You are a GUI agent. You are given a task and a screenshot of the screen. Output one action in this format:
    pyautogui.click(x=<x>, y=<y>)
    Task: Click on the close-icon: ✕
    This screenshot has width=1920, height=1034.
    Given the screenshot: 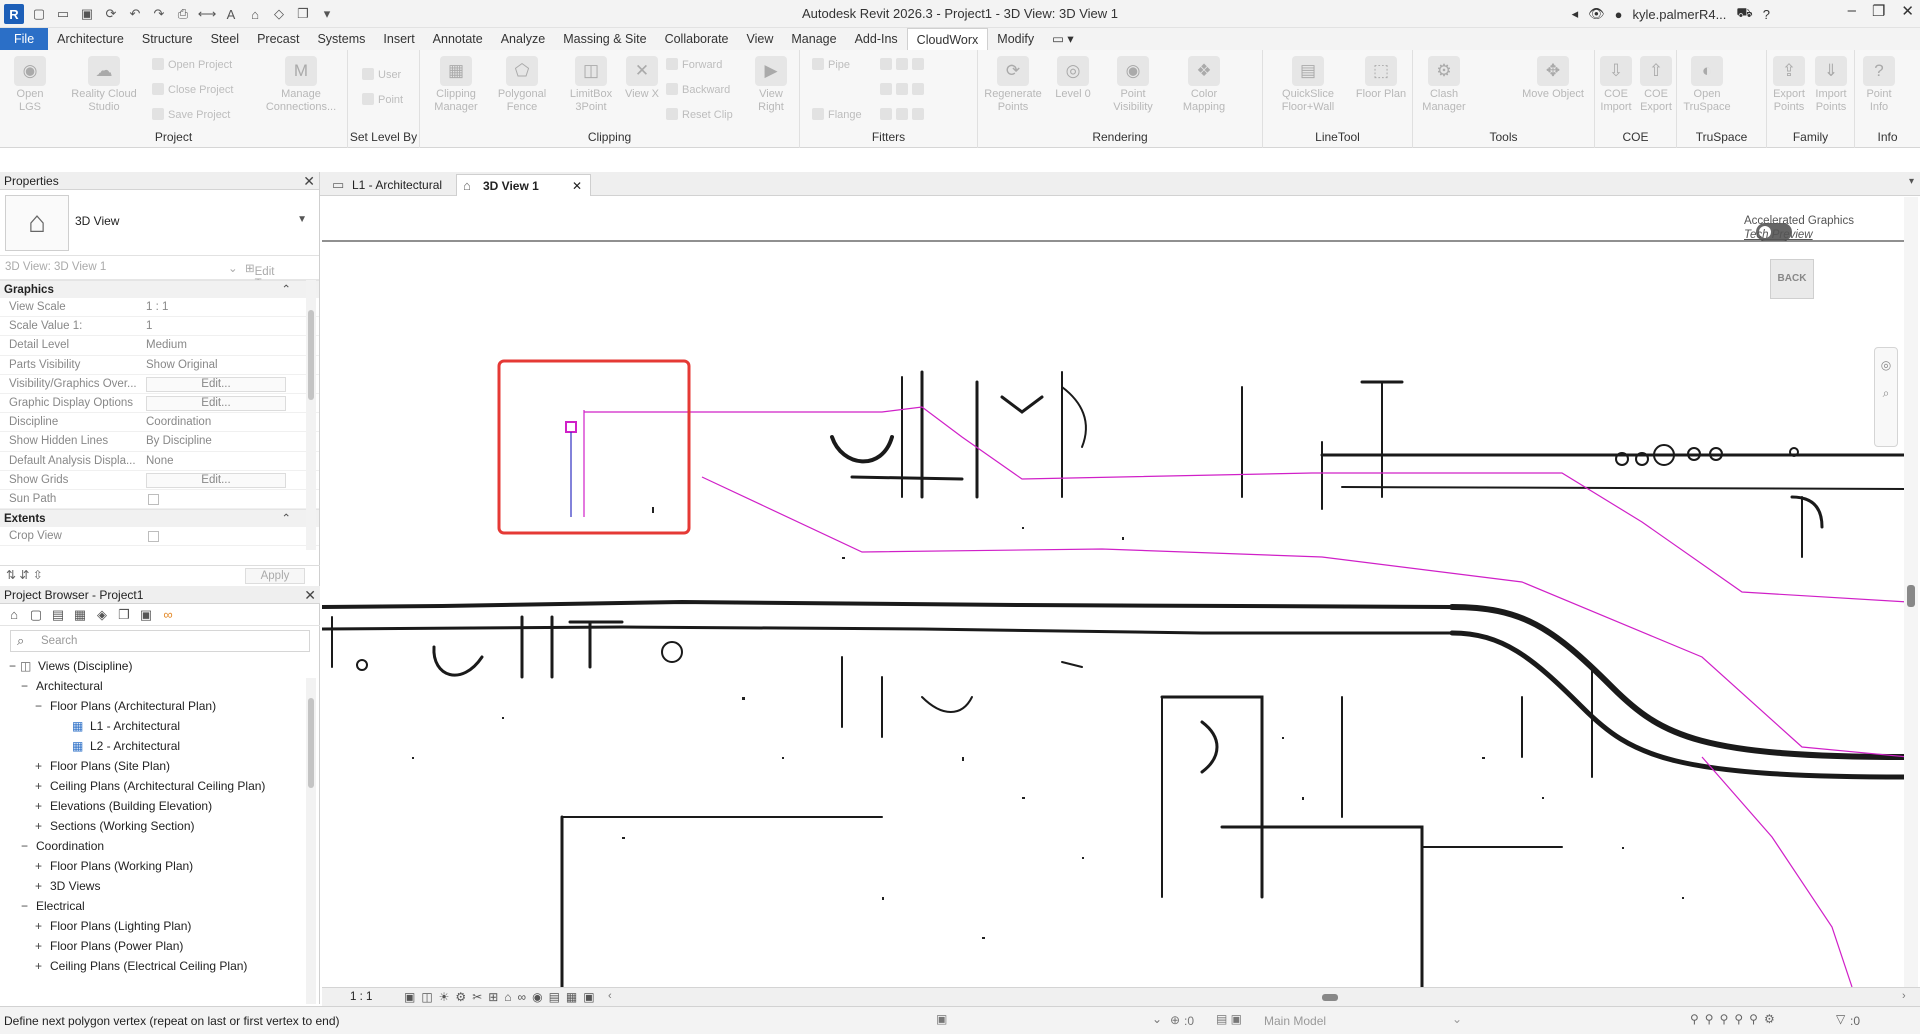 What is the action you would take?
    pyautogui.click(x=1907, y=11)
    